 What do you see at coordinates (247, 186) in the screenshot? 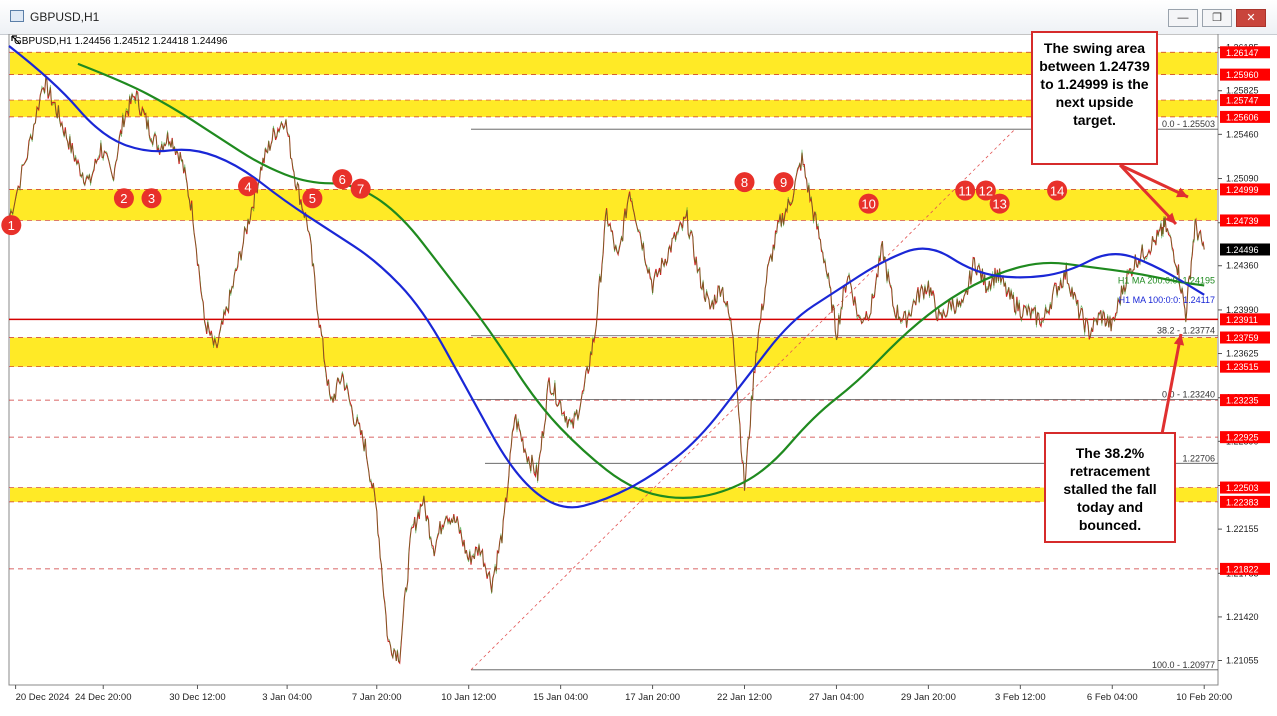
I see `swing-marker-label: 4` at bounding box center [247, 186].